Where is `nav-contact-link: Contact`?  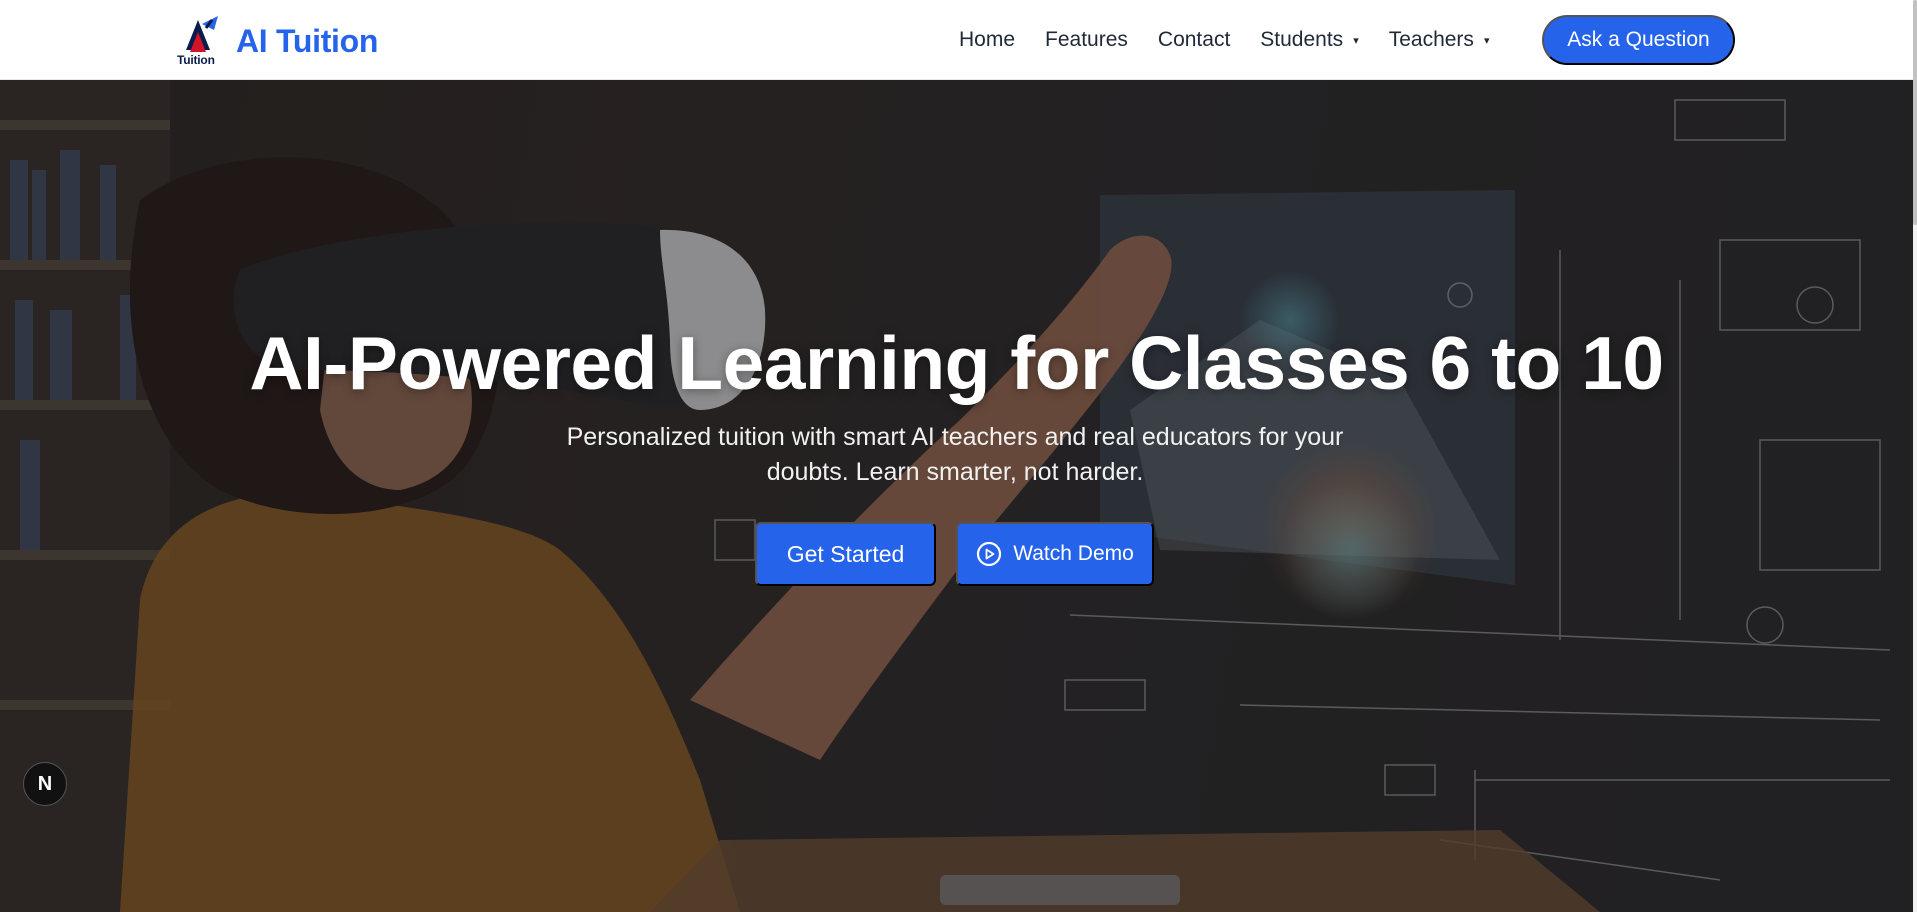 nav-contact-link: Contact is located at coordinates (1194, 40).